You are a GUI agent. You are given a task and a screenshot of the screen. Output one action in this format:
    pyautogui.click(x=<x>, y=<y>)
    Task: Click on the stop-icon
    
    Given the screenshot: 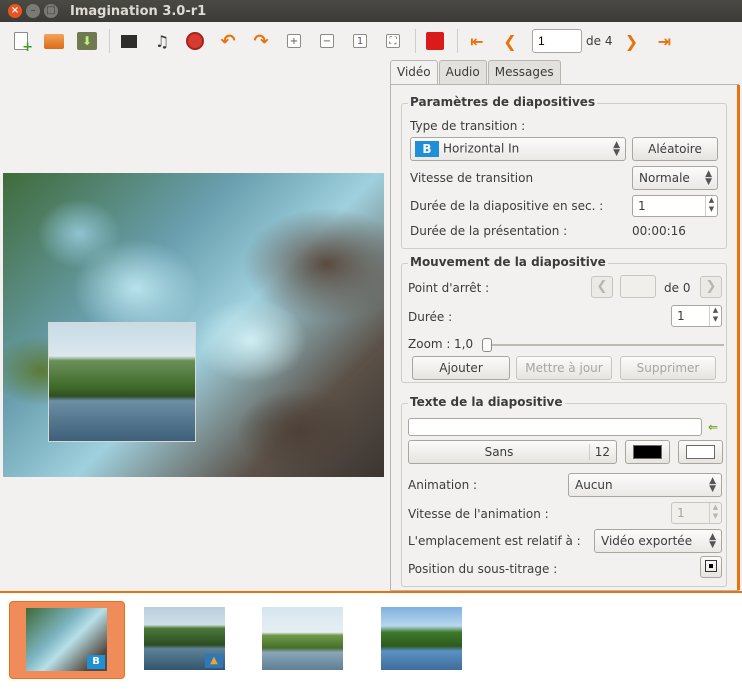 What is the action you would take?
    pyautogui.click(x=435, y=41)
    